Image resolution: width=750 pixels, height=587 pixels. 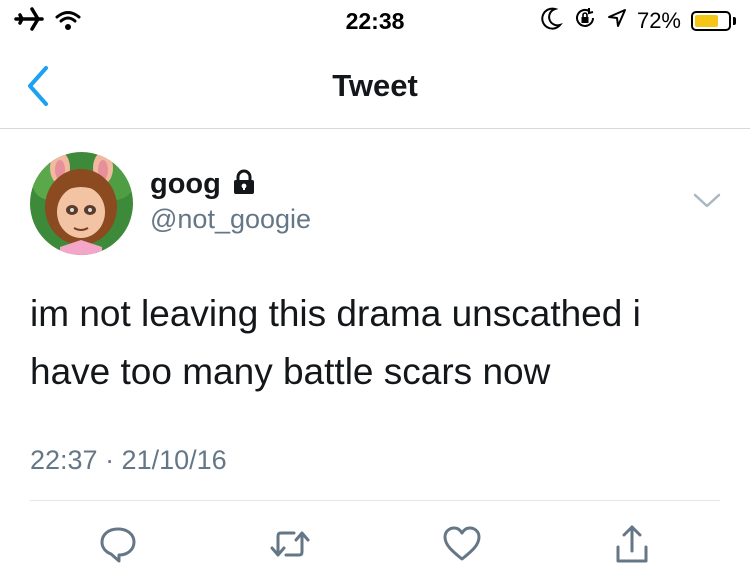 I want to click on display-name: goog, so click(x=185, y=184).